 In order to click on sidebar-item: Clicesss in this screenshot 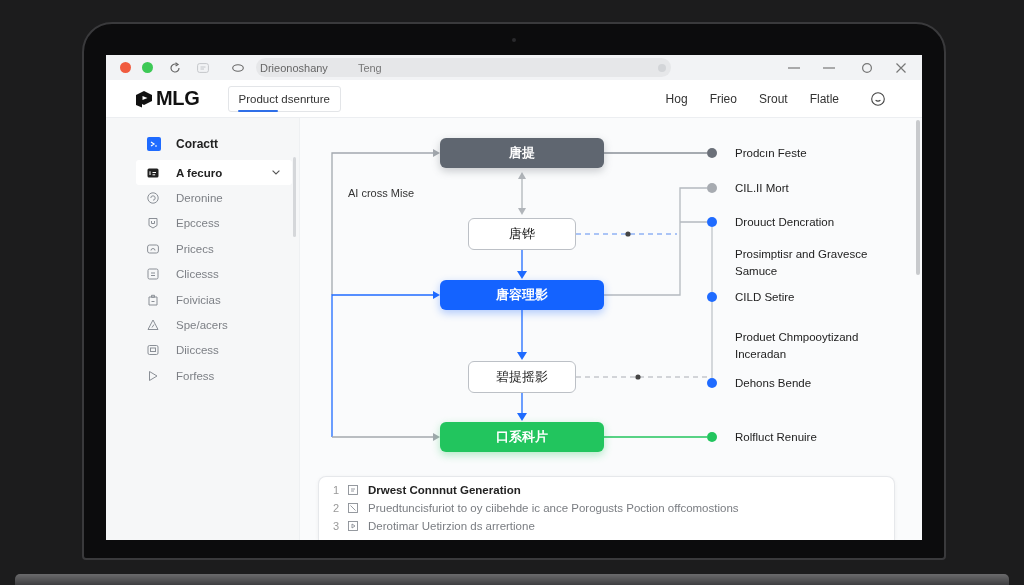, I will do `click(214, 274)`.